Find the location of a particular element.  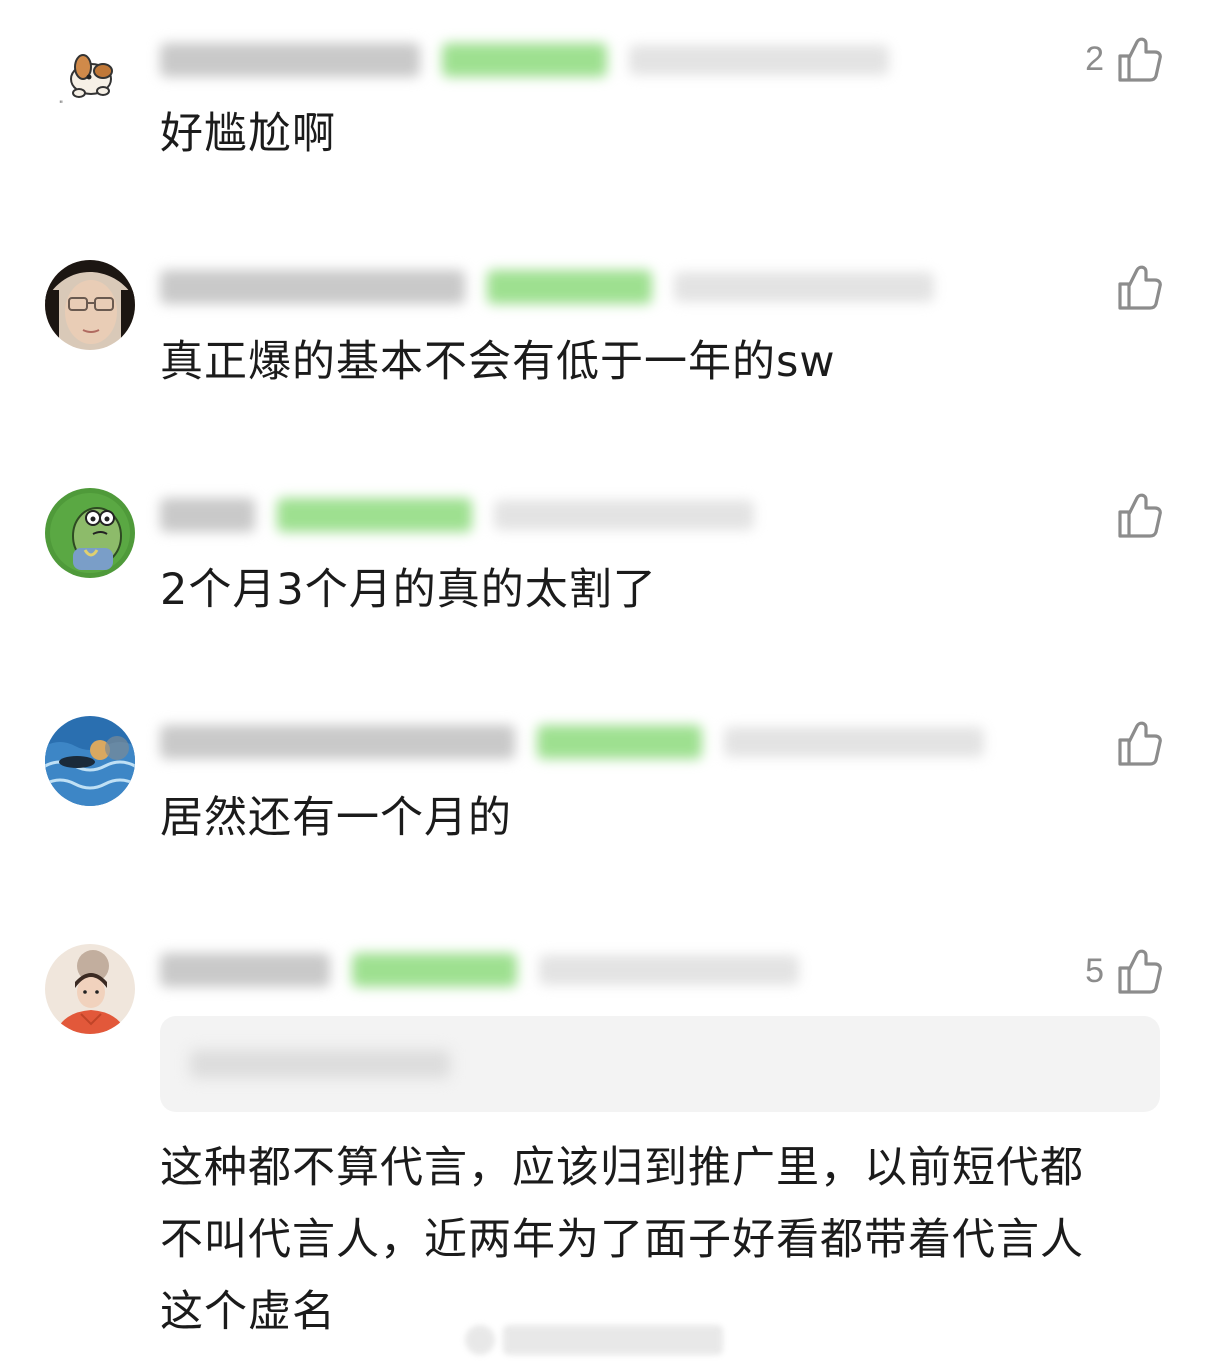

comment-text: 好尴尬啊 is located at coordinates (248, 134).